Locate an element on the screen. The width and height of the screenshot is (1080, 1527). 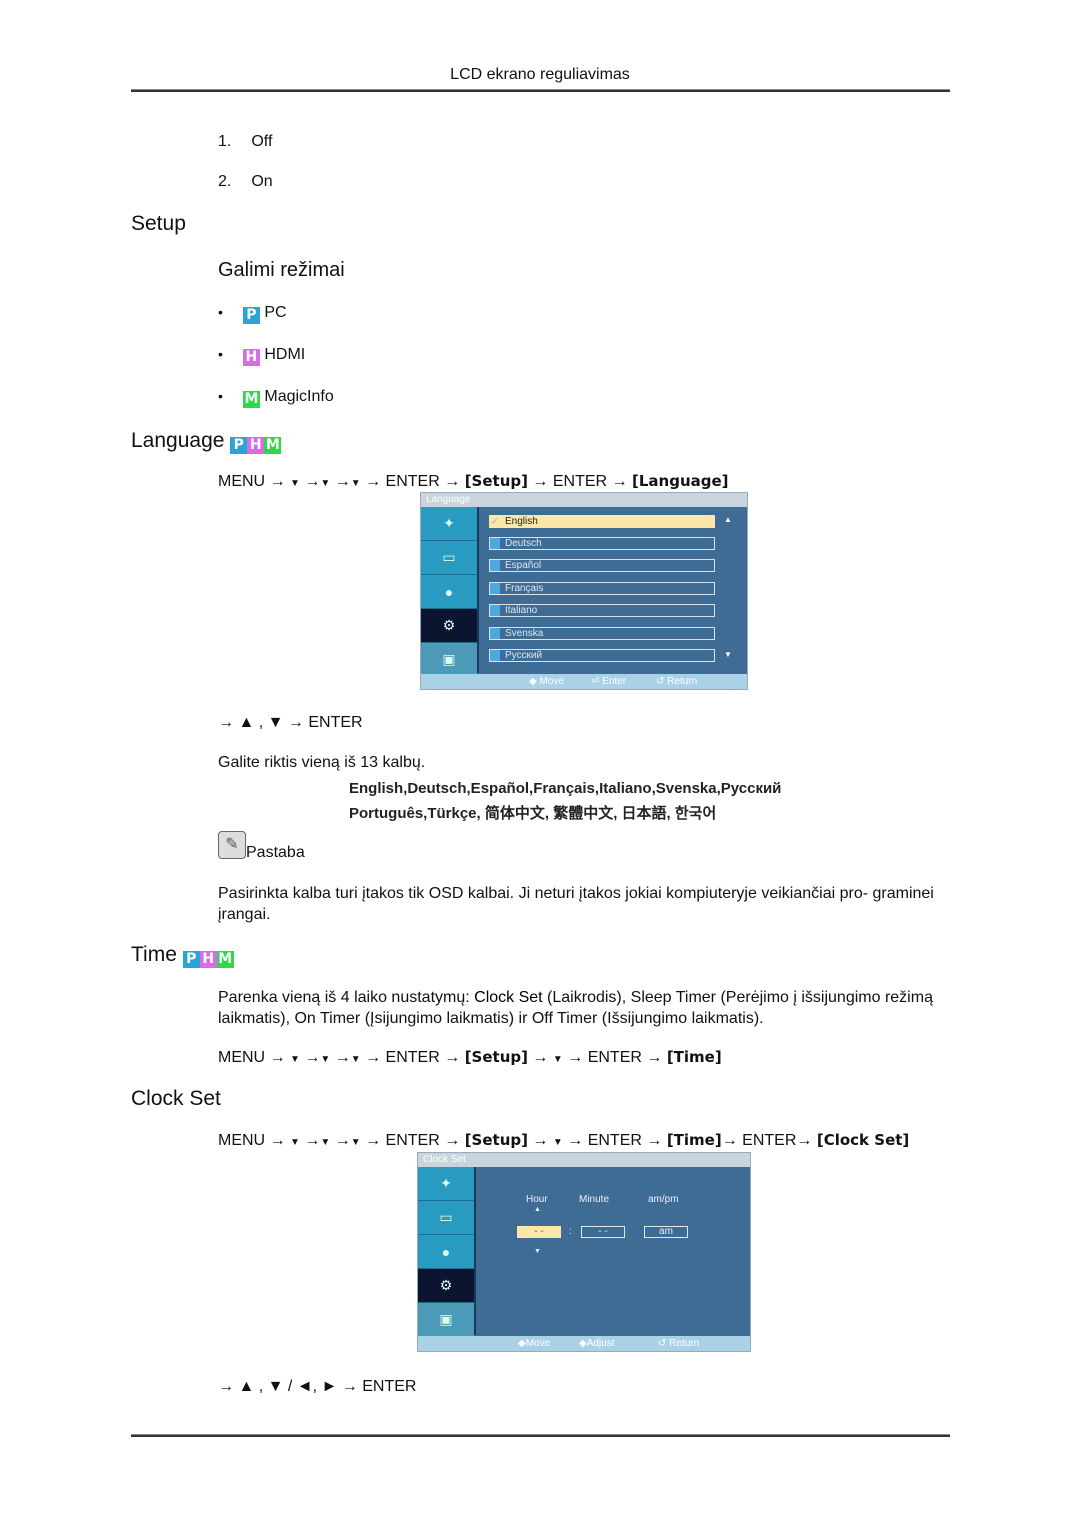
adjust-label: Adjust is located at coordinates (600, 1343).